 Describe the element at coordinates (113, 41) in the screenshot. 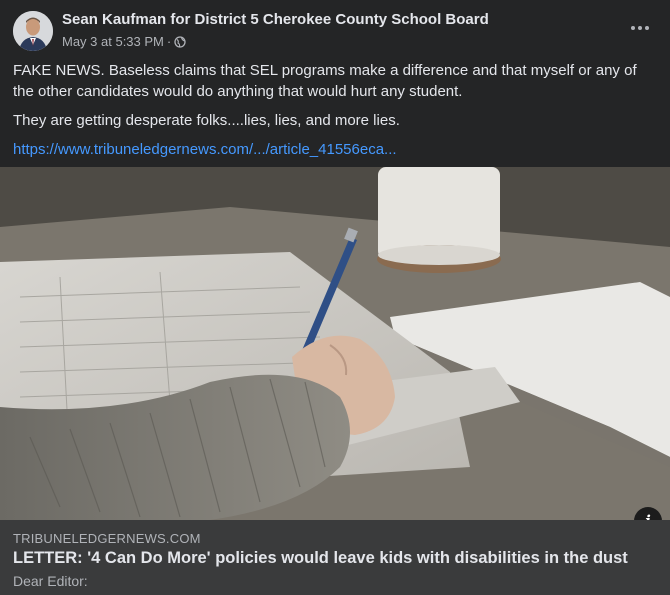

I see `post-timestamp: May 3 at 5:33 PM` at that location.